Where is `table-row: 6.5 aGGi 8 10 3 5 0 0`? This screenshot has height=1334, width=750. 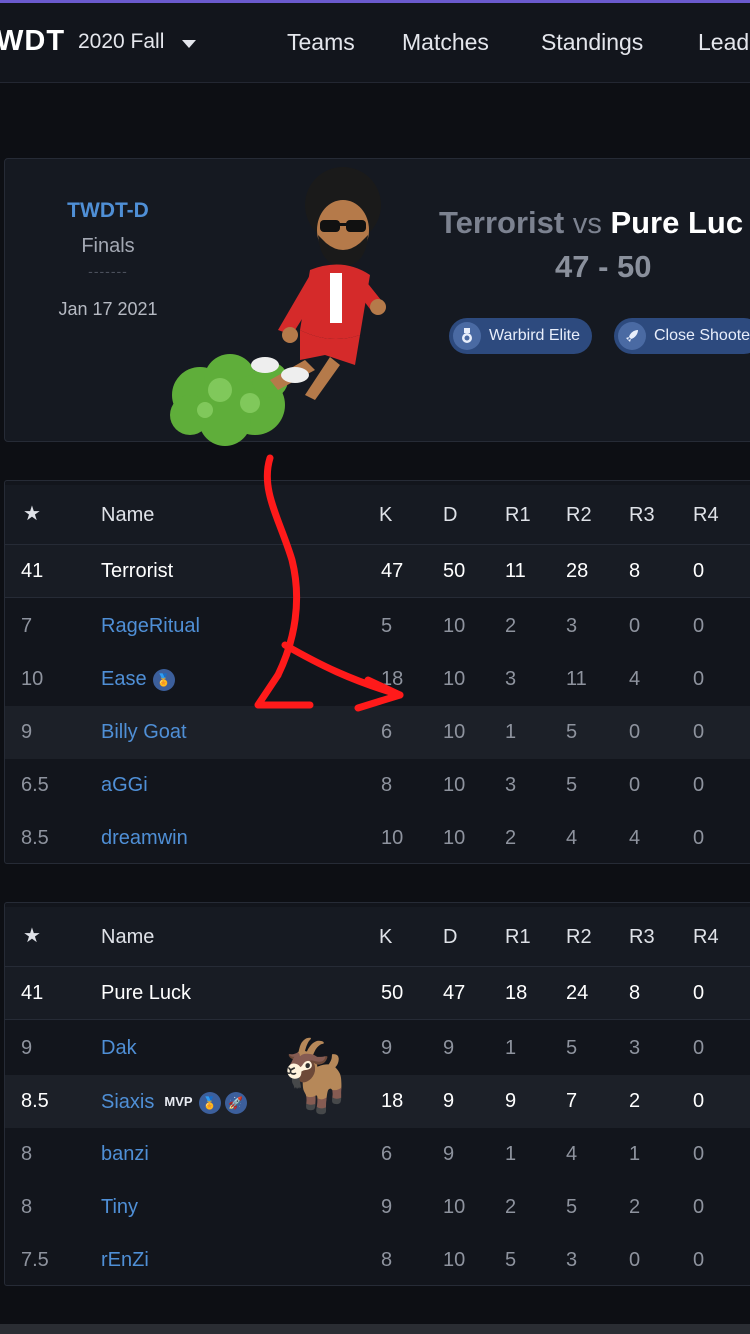
table-row: 6.5 aGGi 8 10 3 5 0 0 is located at coordinates (377, 785).